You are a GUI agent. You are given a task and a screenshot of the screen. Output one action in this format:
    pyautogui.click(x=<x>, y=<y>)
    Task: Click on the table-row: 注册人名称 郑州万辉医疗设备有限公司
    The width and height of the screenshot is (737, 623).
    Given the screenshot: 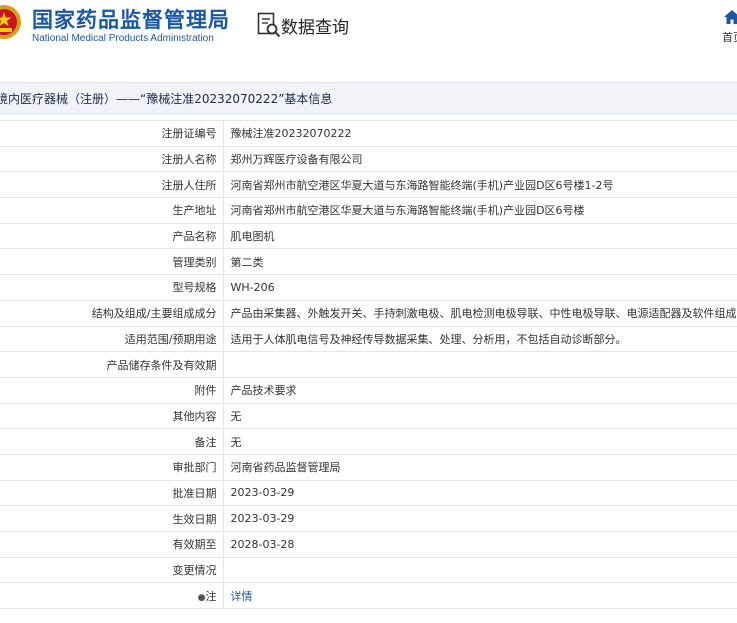 What is the action you would take?
    pyautogui.click(x=368, y=159)
    